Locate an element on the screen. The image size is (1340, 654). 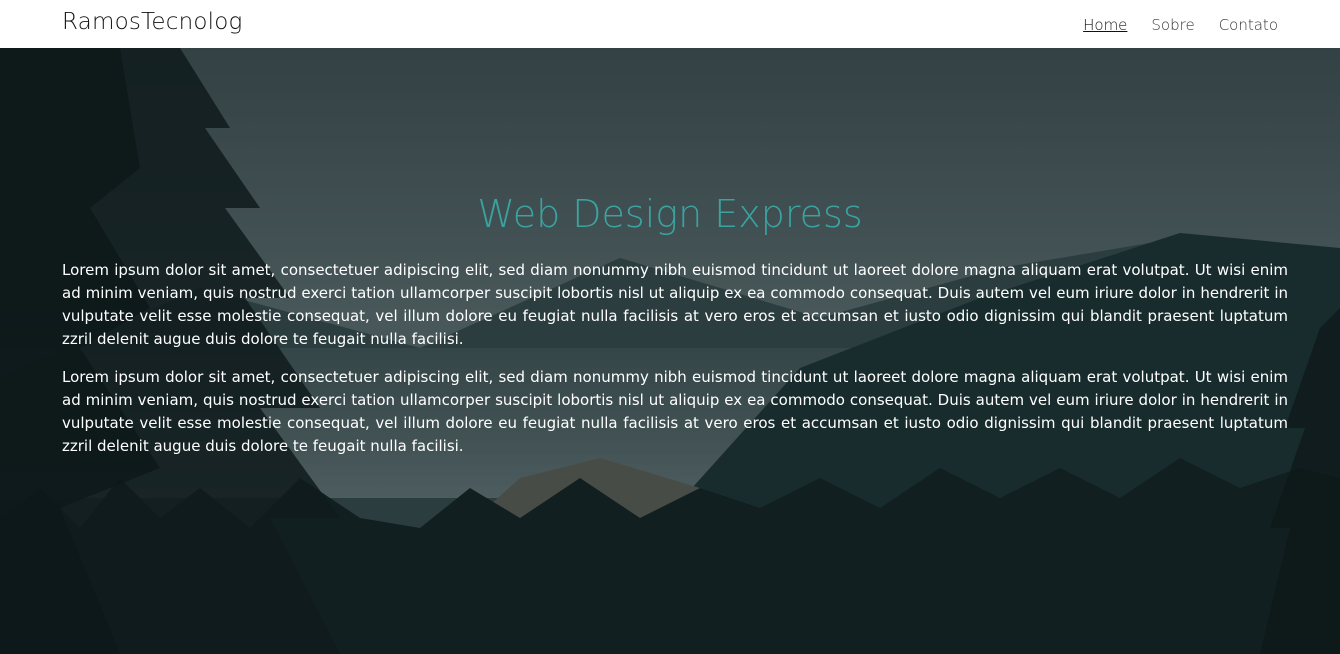
brand-logo-text: RamosTecnolog is located at coordinates (152, 22).